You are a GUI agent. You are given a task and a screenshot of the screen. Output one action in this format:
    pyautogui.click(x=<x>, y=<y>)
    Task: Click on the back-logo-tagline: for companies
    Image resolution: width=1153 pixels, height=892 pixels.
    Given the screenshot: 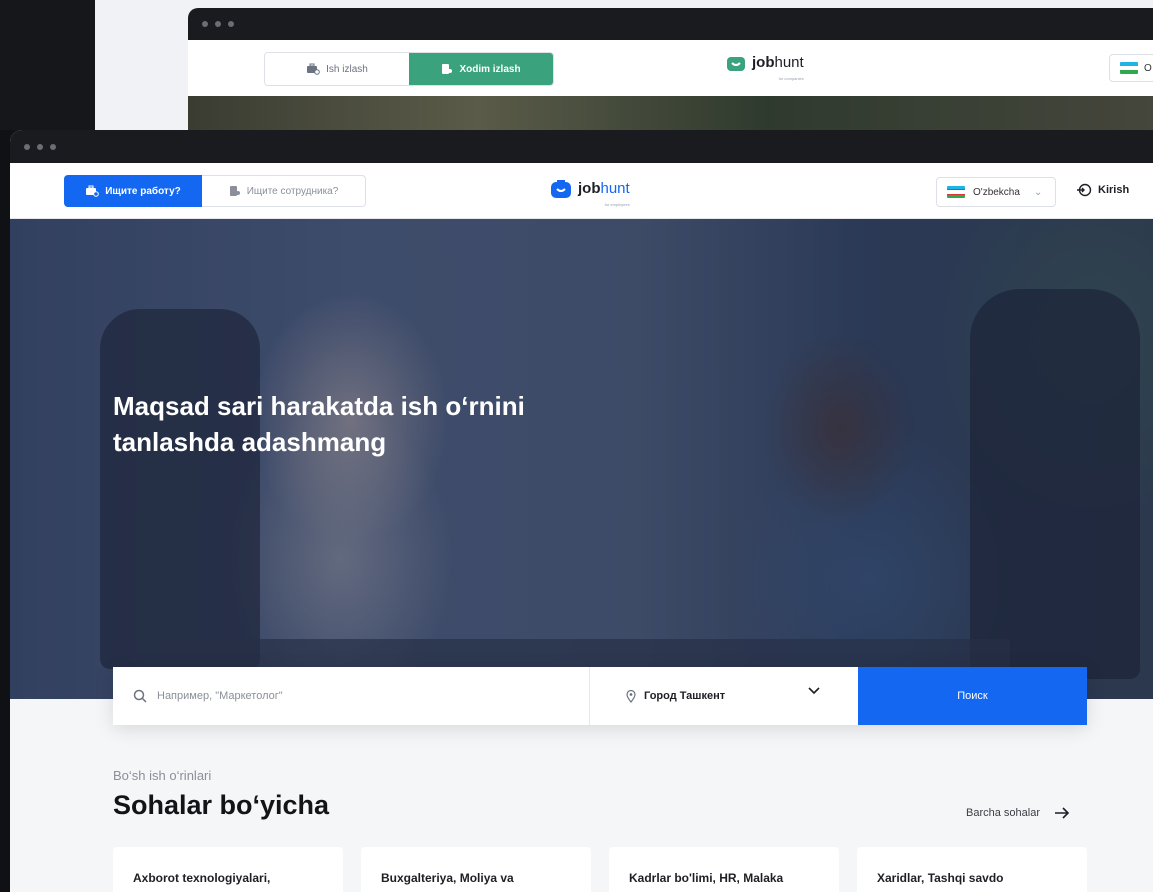 What is the action you would take?
    pyautogui.click(x=791, y=78)
    